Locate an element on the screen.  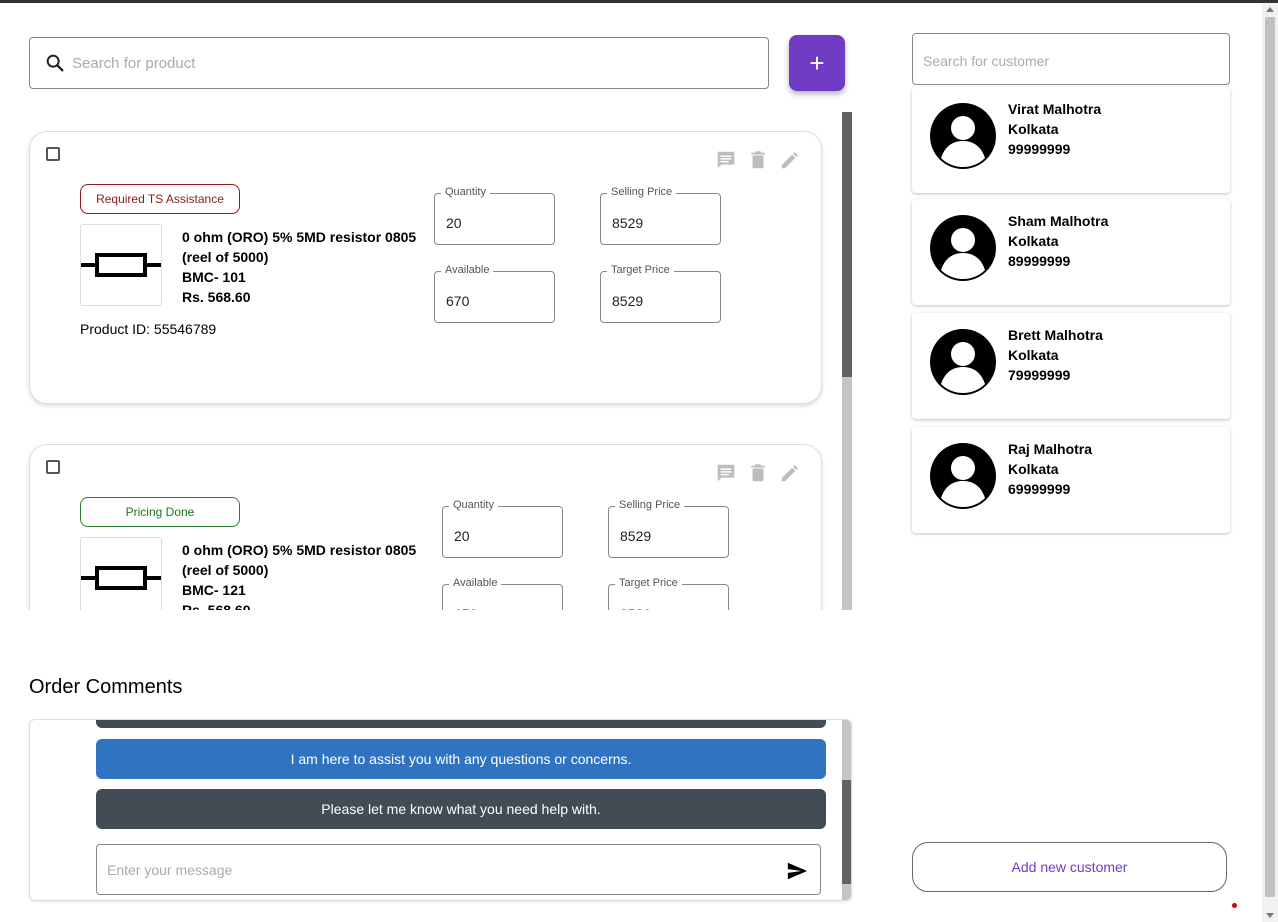
product-search-input is located at coordinates (402, 63).